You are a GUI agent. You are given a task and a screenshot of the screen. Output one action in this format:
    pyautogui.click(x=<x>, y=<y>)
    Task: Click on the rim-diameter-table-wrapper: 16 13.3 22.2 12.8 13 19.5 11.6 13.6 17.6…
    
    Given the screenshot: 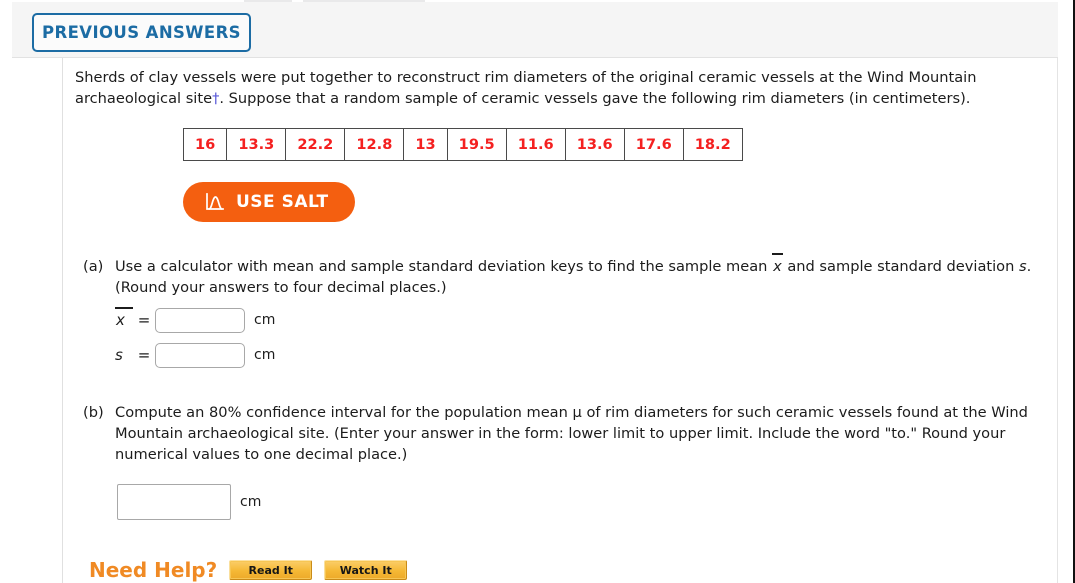 What is the action you would take?
    pyautogui.click(x=612, y=144)
    